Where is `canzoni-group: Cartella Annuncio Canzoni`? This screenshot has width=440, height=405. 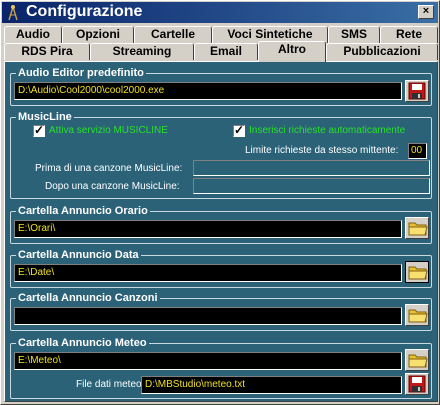
canzoni-group: Cartella Annuncio Canzoni is located at coordinates (221, 311).